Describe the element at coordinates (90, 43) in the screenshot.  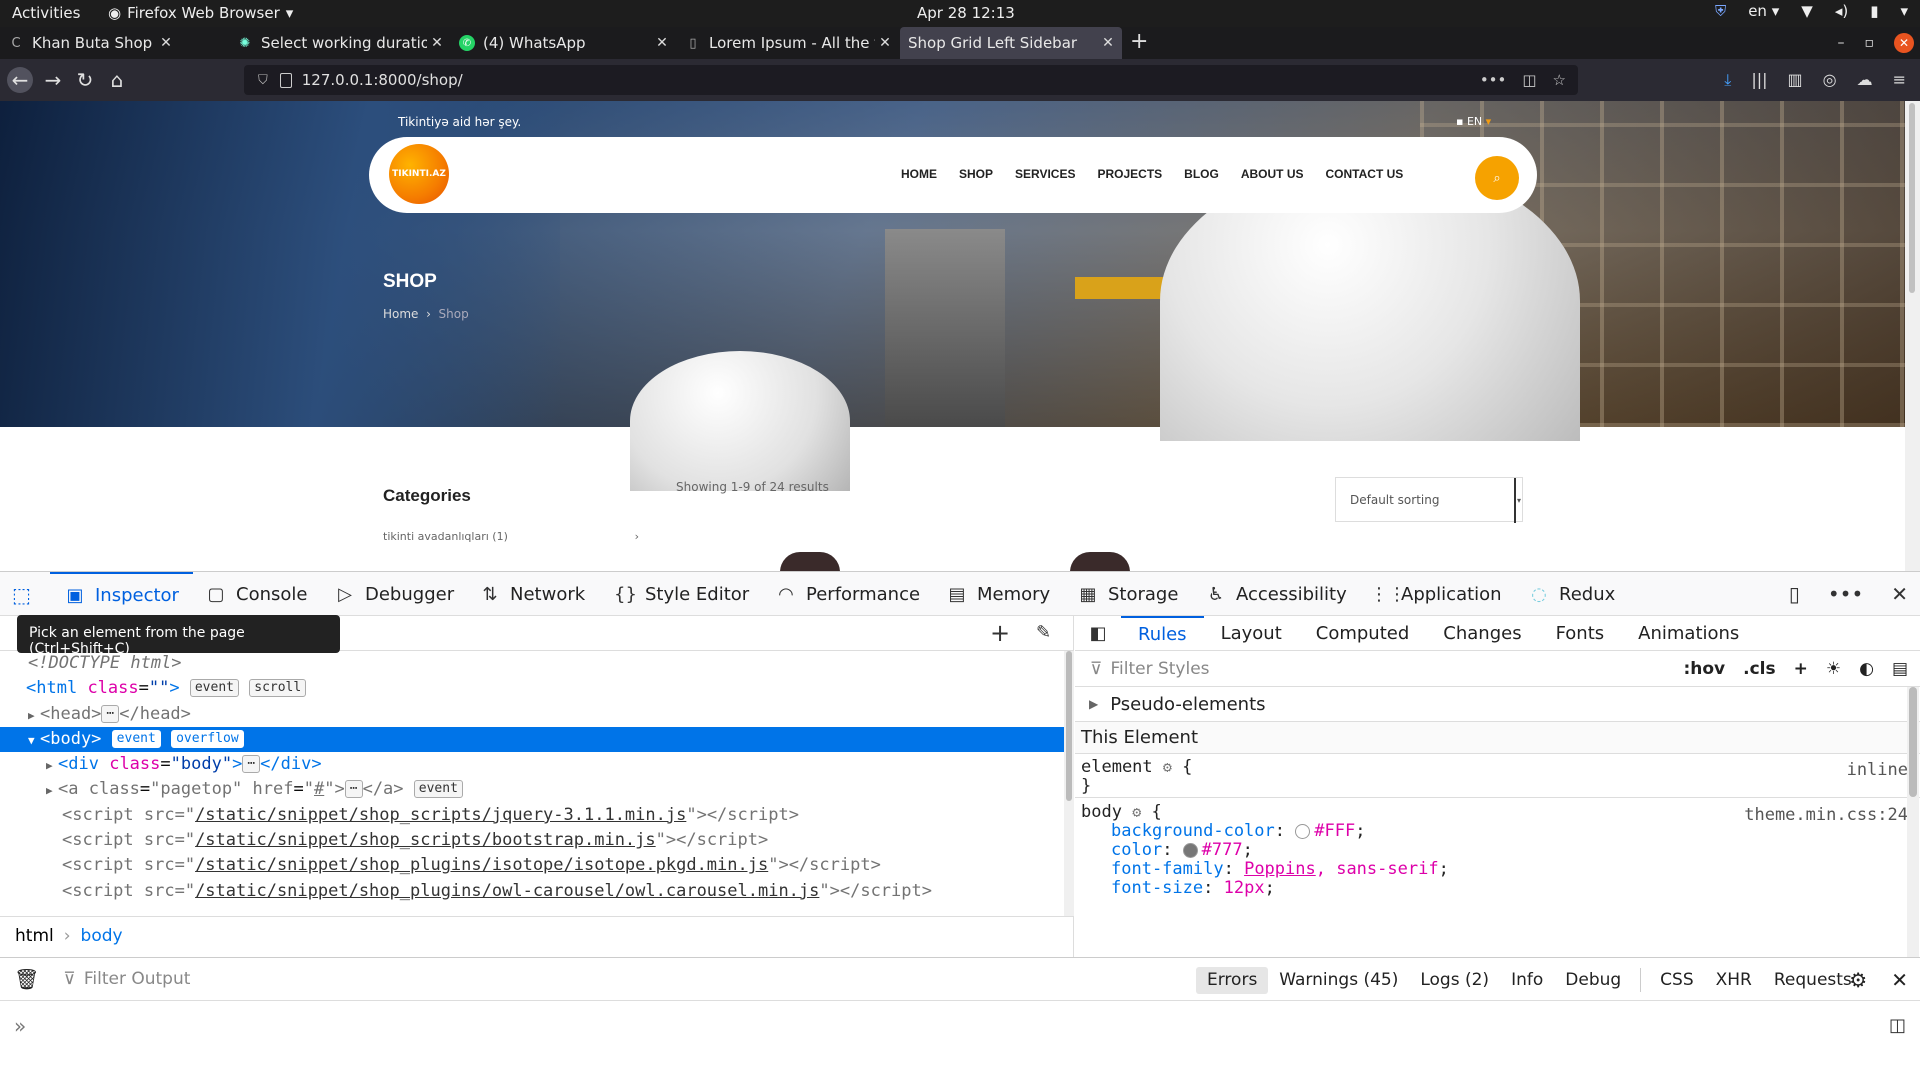
I see `tab-khan-buta-shop: C Khan Buta Shop ✕` at that location.